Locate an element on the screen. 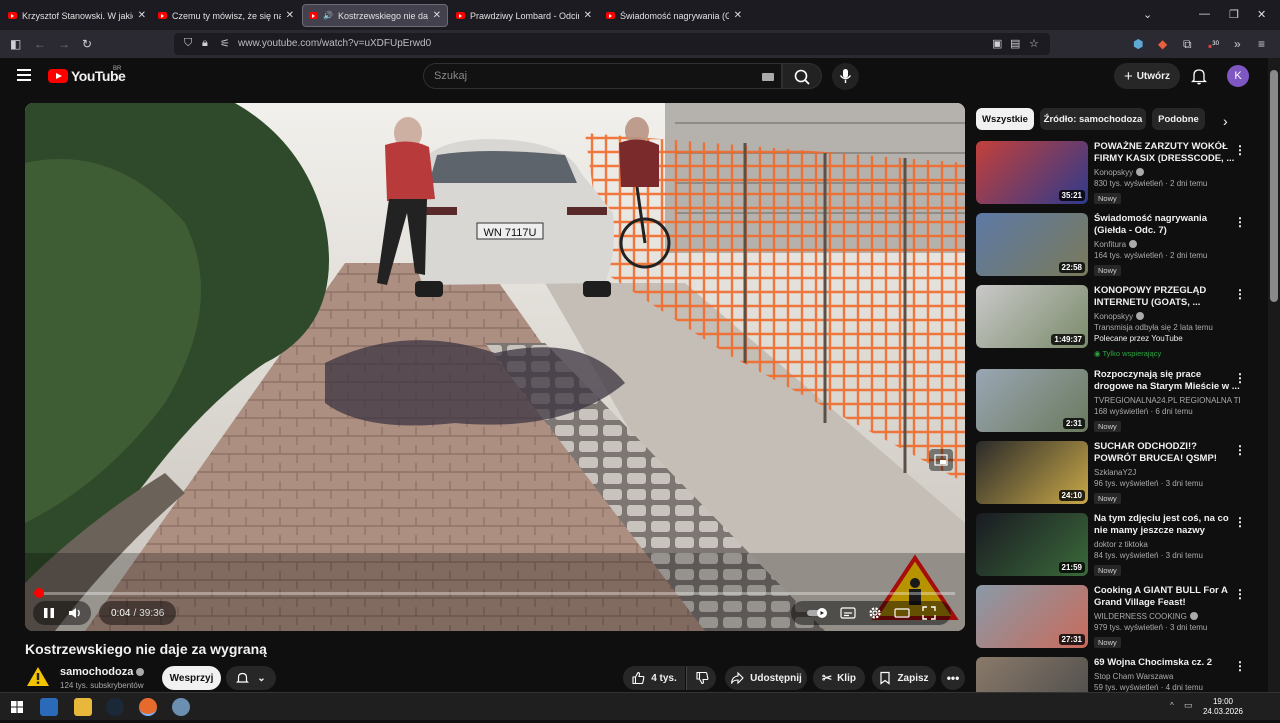  browser-tab: Świadomość nagrywania (Giełd ✕ is located at coordinates (674, 15).